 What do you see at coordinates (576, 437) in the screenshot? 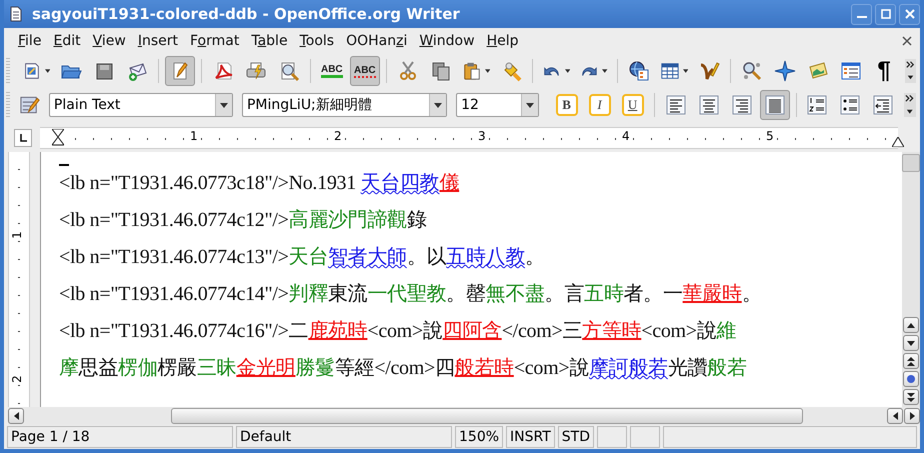
I see `selection-mode: STD` at bounding box center [576, 437].